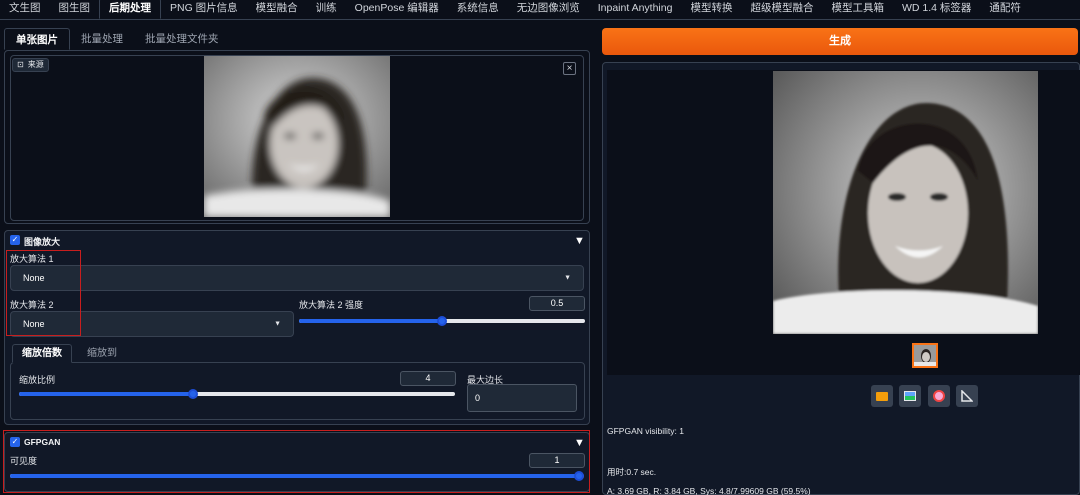  What do you see at coordinates (297, 278) in the screenshot?
I see `upscaler1-select: None ▼` at bounding box center [297, 278].